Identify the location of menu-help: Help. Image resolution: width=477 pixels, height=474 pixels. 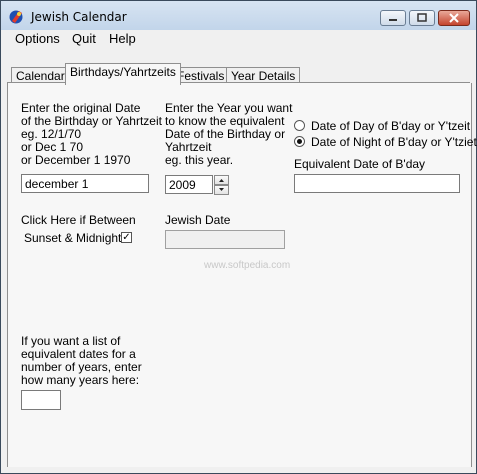
(122, 38).